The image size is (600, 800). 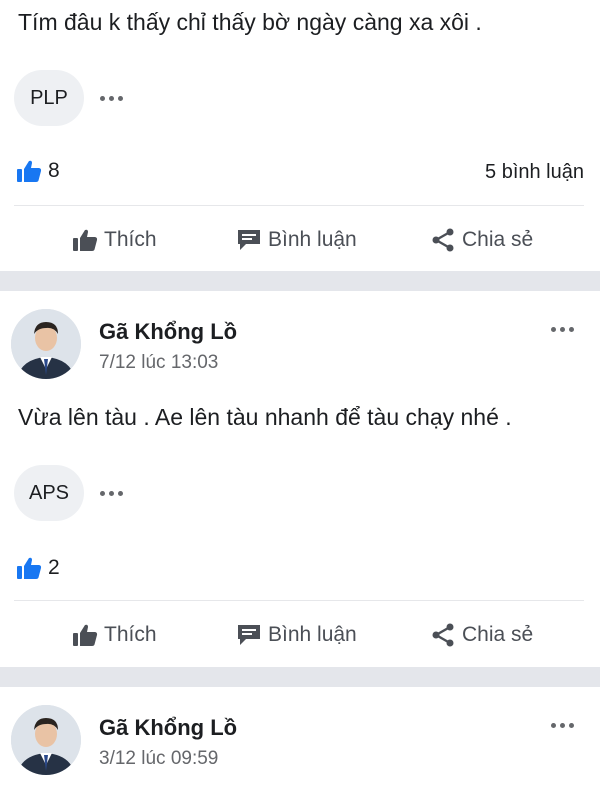 I want to click on like-count: 2, so click(x=38, y=568).